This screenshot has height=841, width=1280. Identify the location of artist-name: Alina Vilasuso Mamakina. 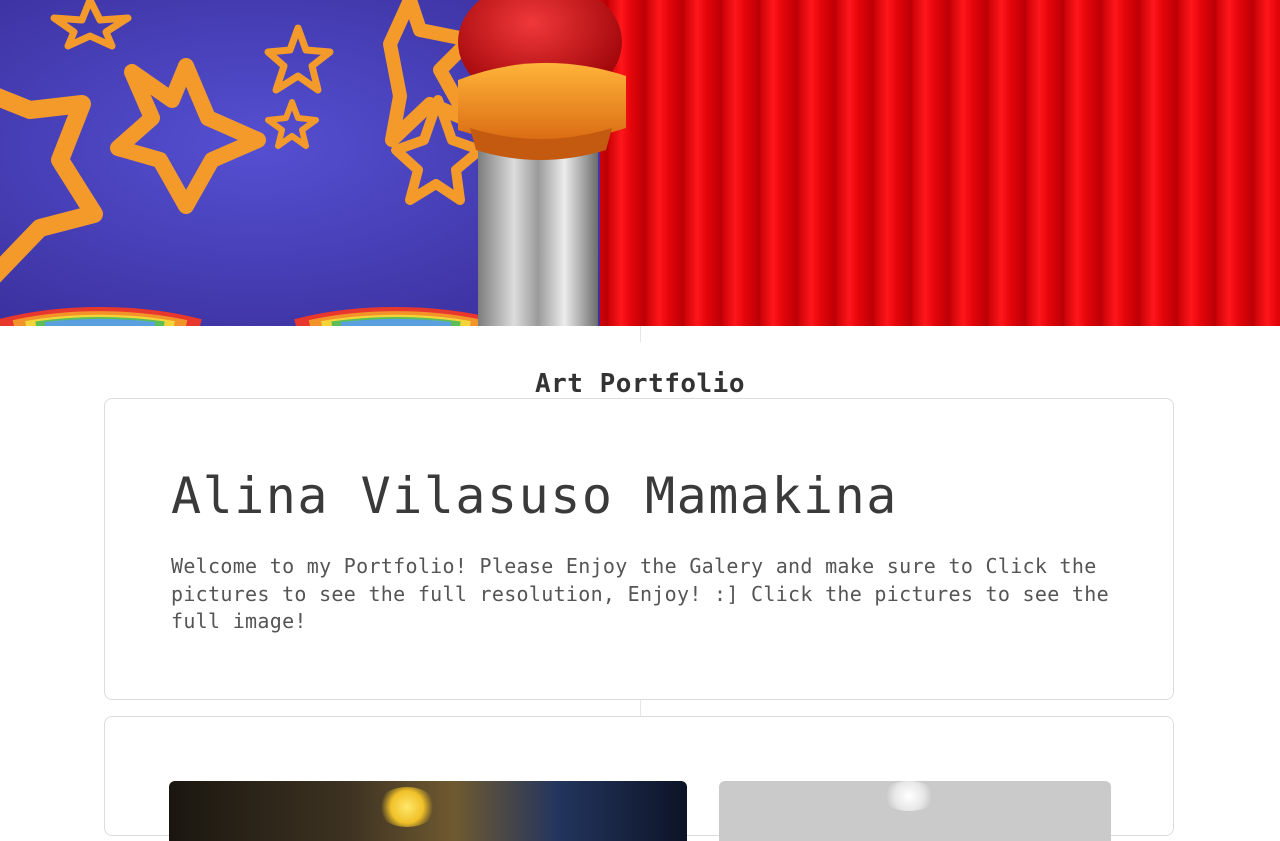
(534, 496).